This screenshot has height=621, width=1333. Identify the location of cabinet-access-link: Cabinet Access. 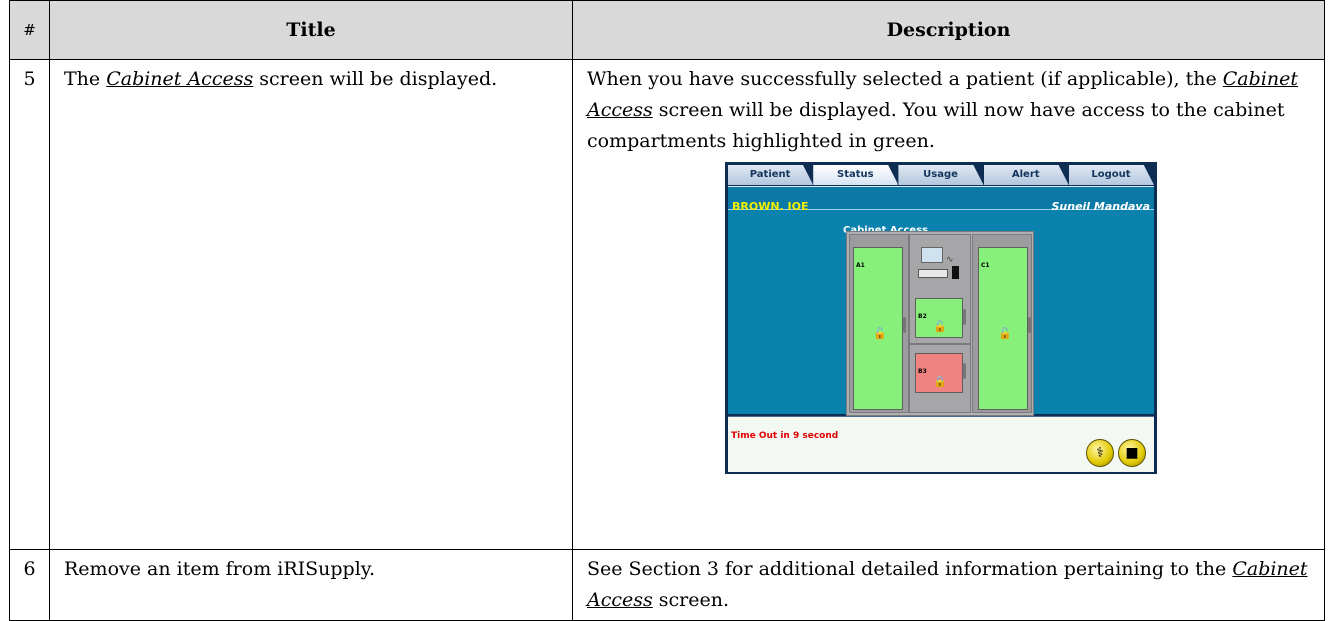
(179, 79).